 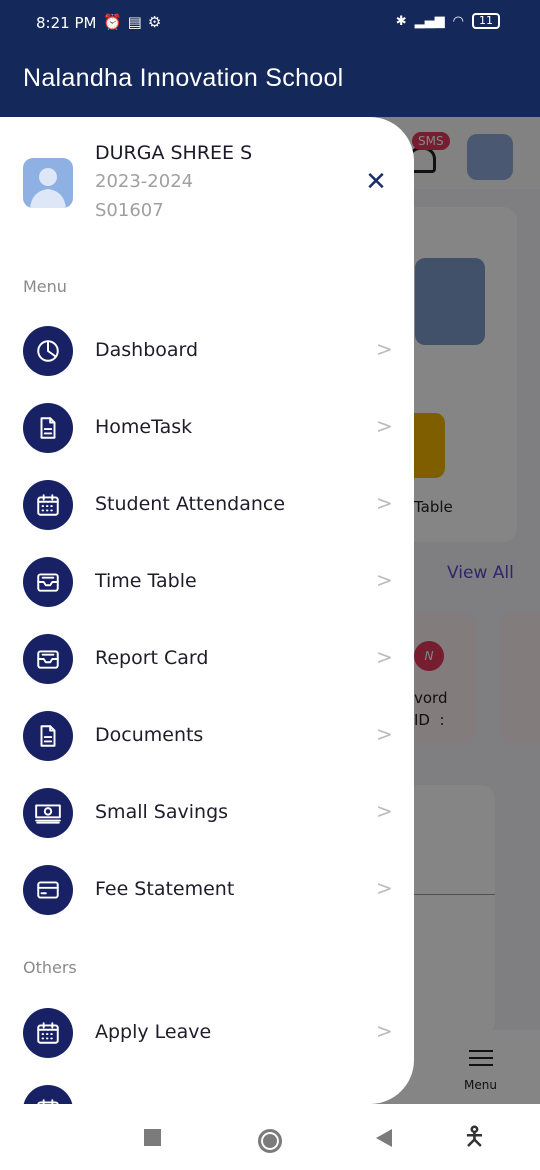 I want to click on menu-item-label: Student Attendance, so click(x=190, y=504).